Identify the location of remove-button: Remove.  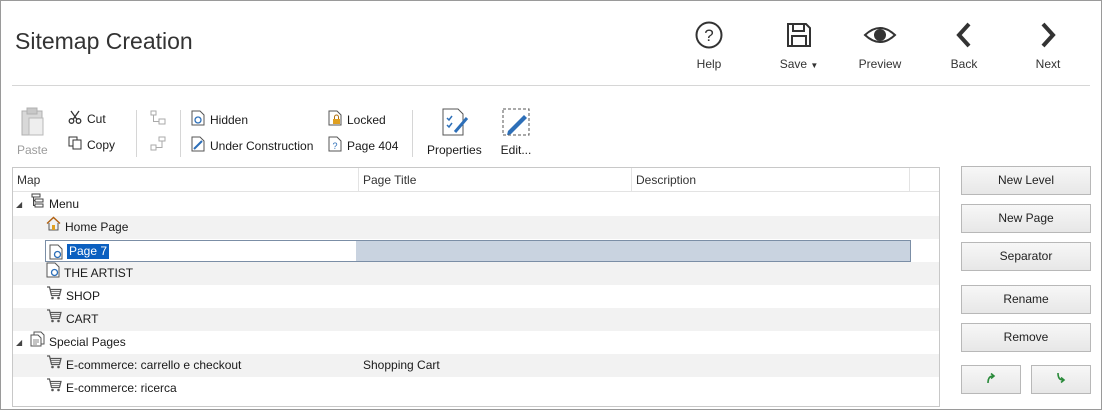
(1026, 337).